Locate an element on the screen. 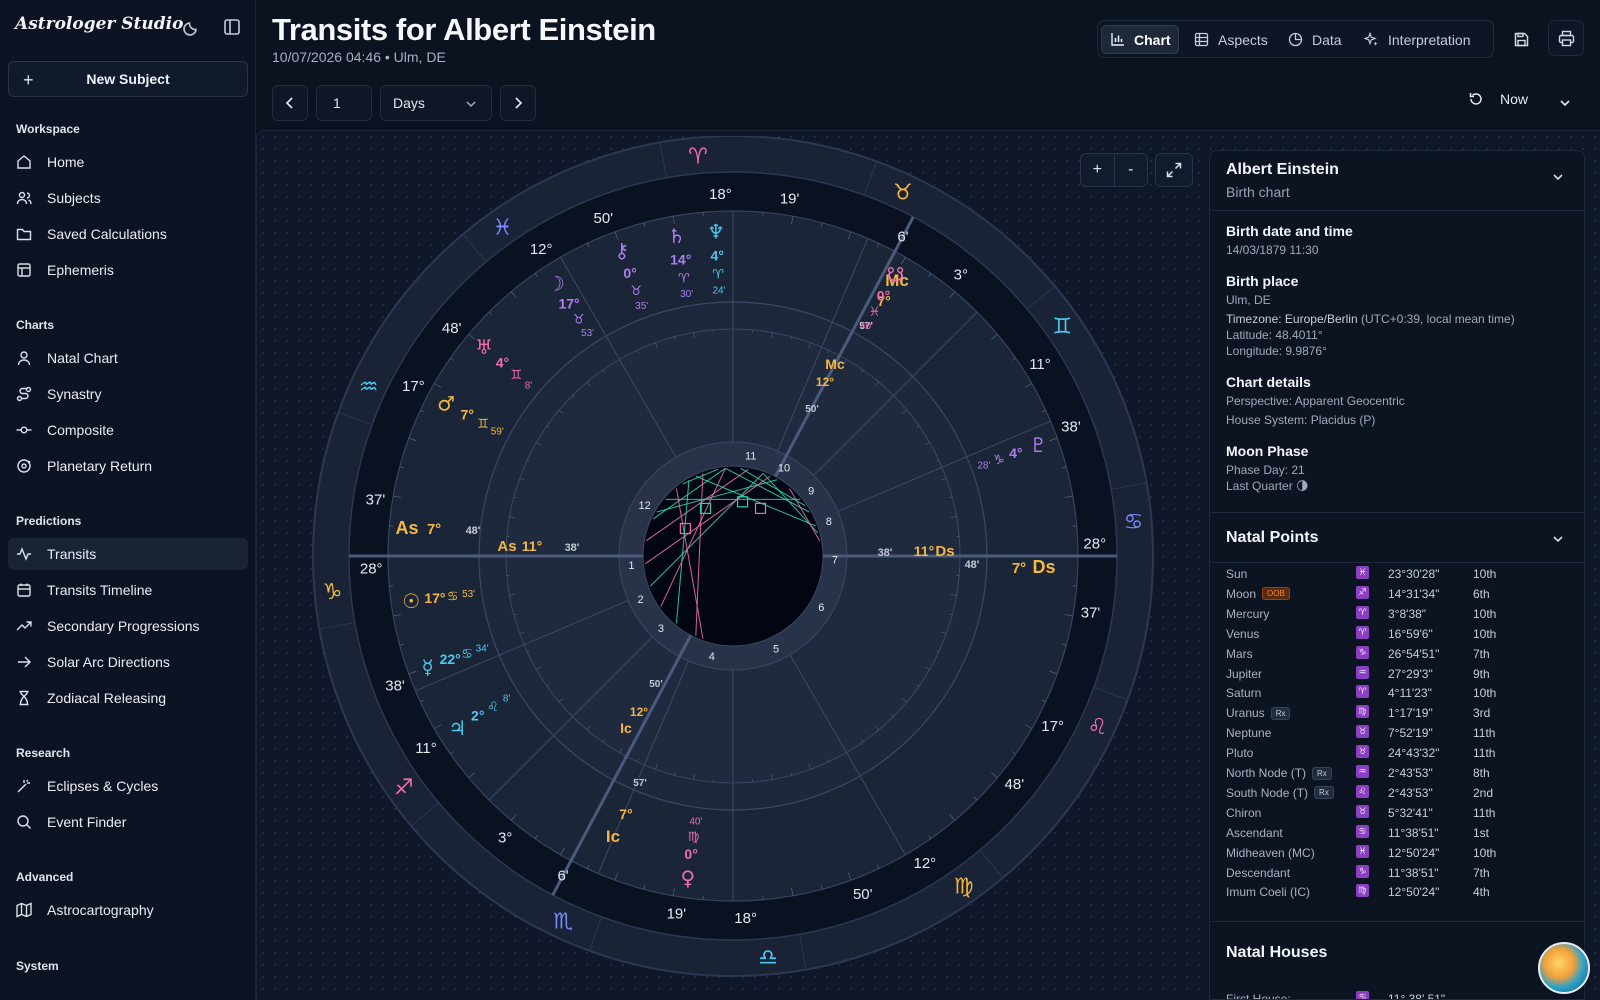  now-dropdown-button is located at coordinates (1565, 105).